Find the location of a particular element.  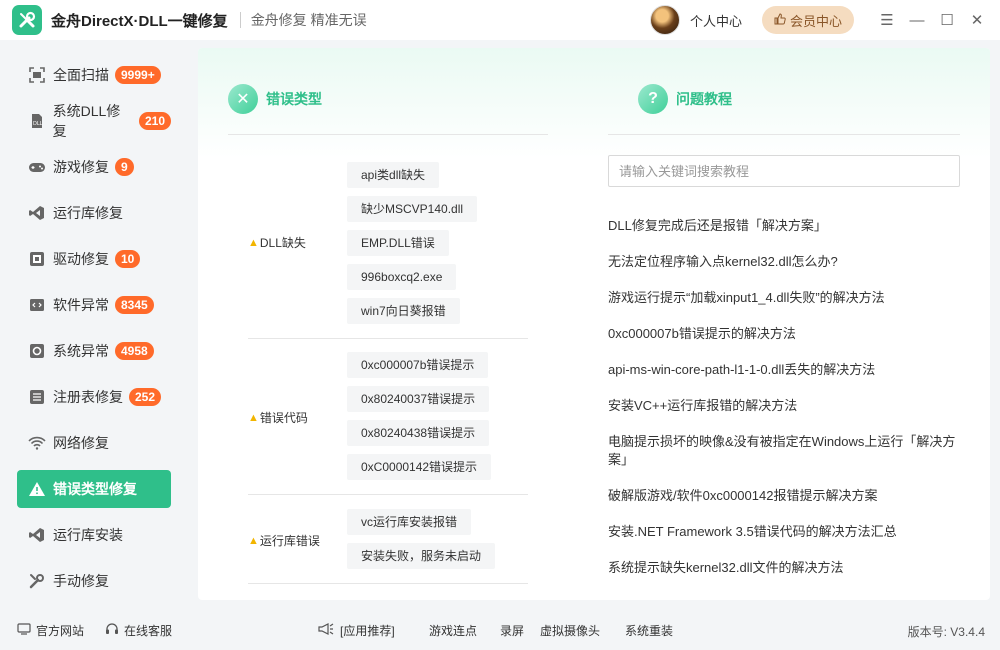

error-tag: 0x80240037错误提示 is located at coordinates (418, 399).